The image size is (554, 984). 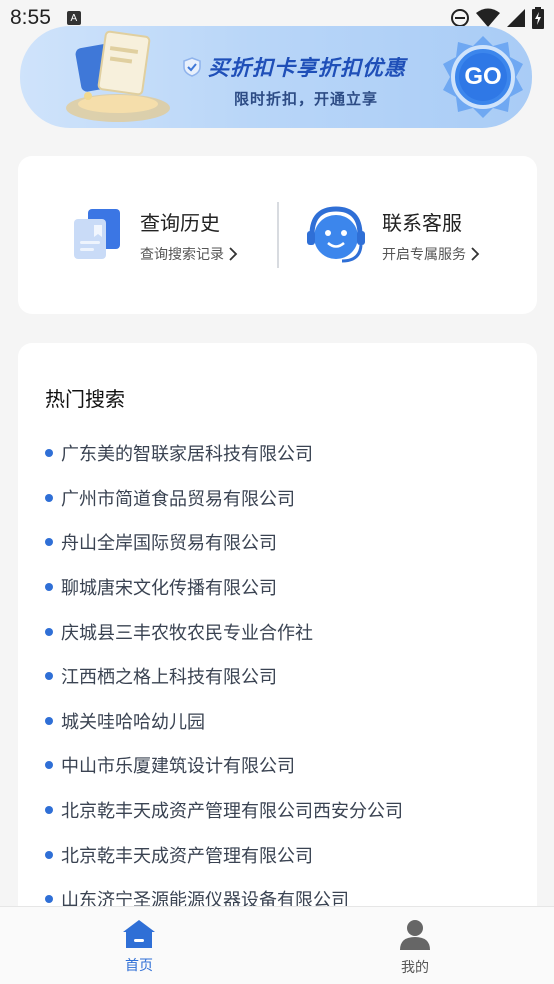 I want to click on list-item-label: 舟山全岸国际贸易有限公司, so click(x=169, y=544).